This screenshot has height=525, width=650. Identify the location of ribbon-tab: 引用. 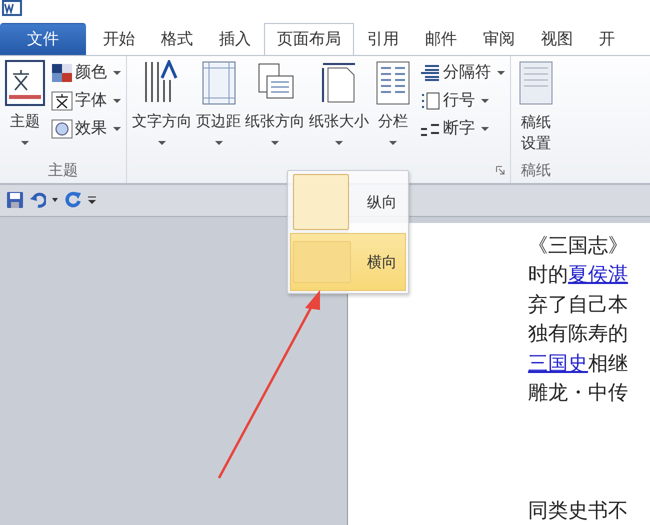
(383, 39).